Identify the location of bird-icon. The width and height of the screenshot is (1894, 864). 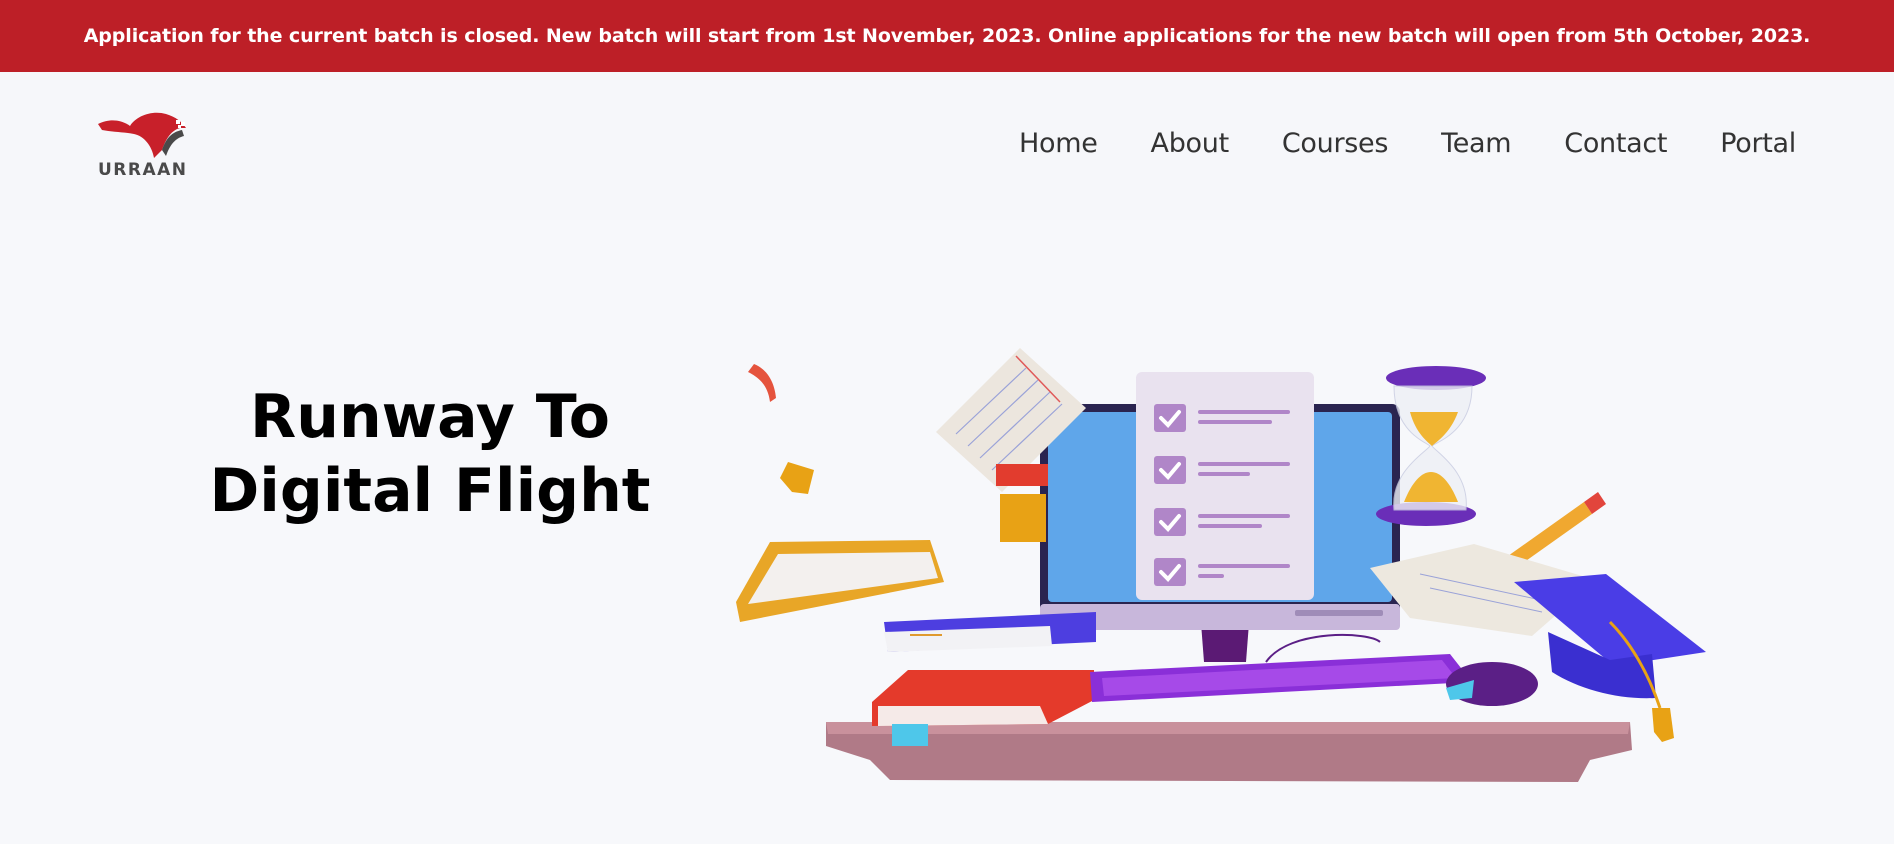
(142, 135).